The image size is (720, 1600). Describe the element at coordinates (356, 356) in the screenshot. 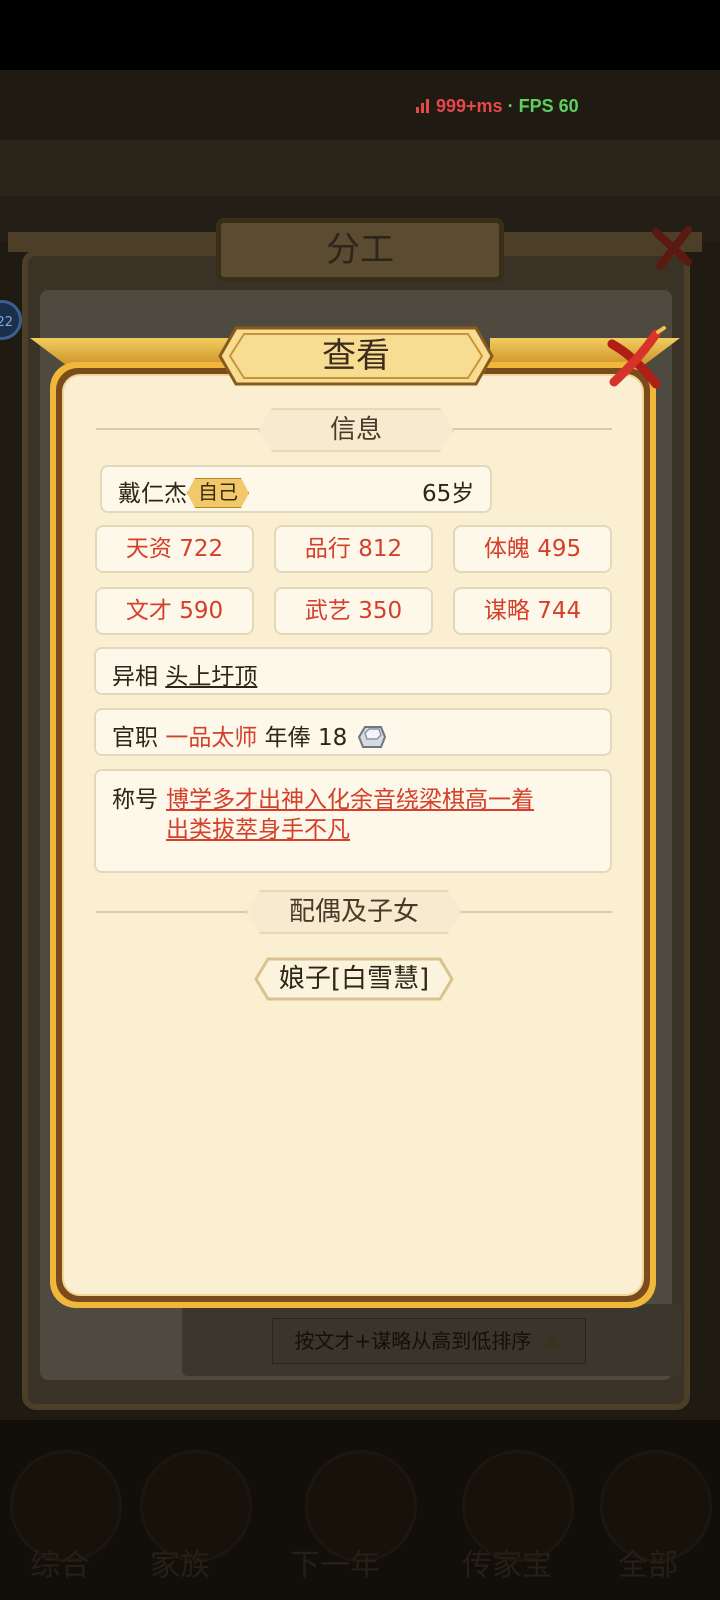

I see `modal-title: 查看` at that location.